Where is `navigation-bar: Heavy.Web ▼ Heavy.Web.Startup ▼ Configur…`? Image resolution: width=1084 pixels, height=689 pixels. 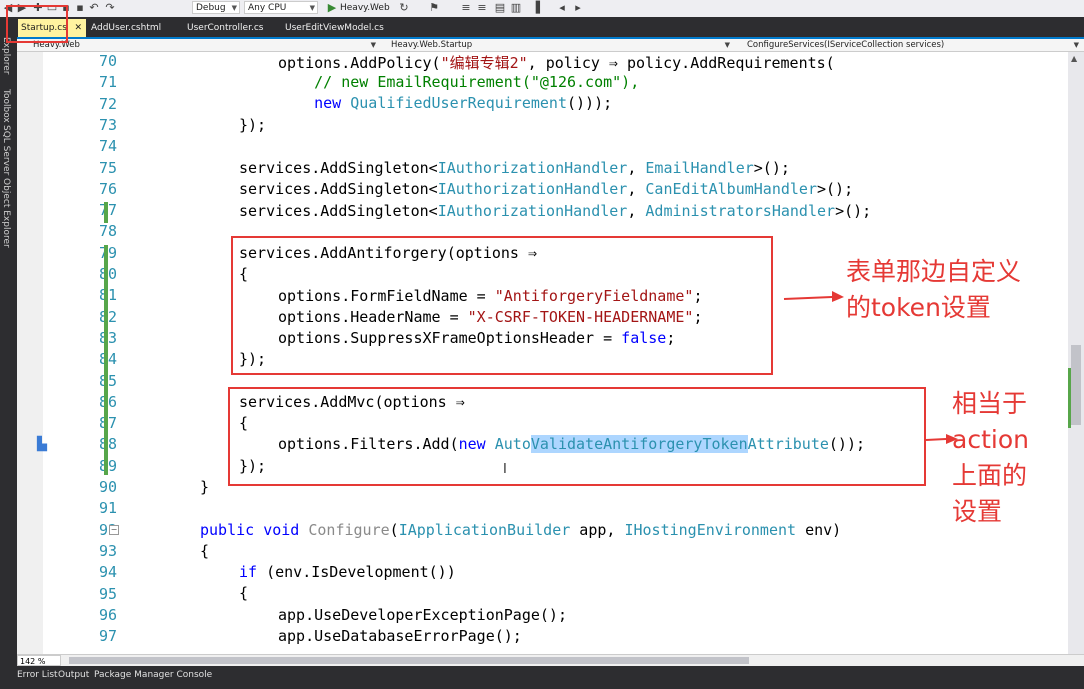
navigation-bar: Heavy.Web ▼ Heavy.Web.Startup ▼ Configur… is located at coordinates (550, 45).